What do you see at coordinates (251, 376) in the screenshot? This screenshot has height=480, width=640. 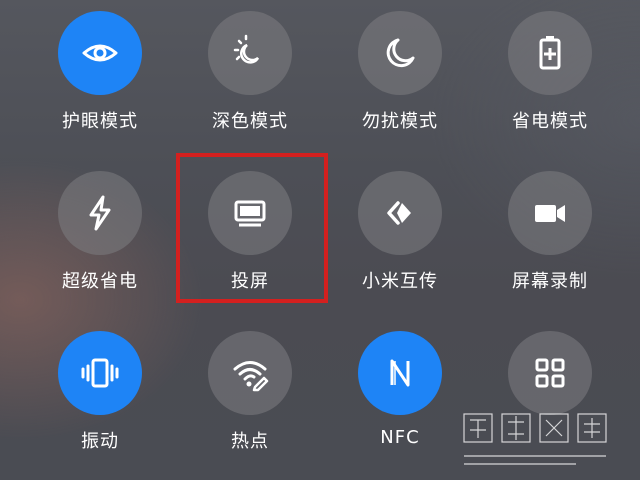 I see `wifi-hotspot-icon` at bounding box center [251, 376].